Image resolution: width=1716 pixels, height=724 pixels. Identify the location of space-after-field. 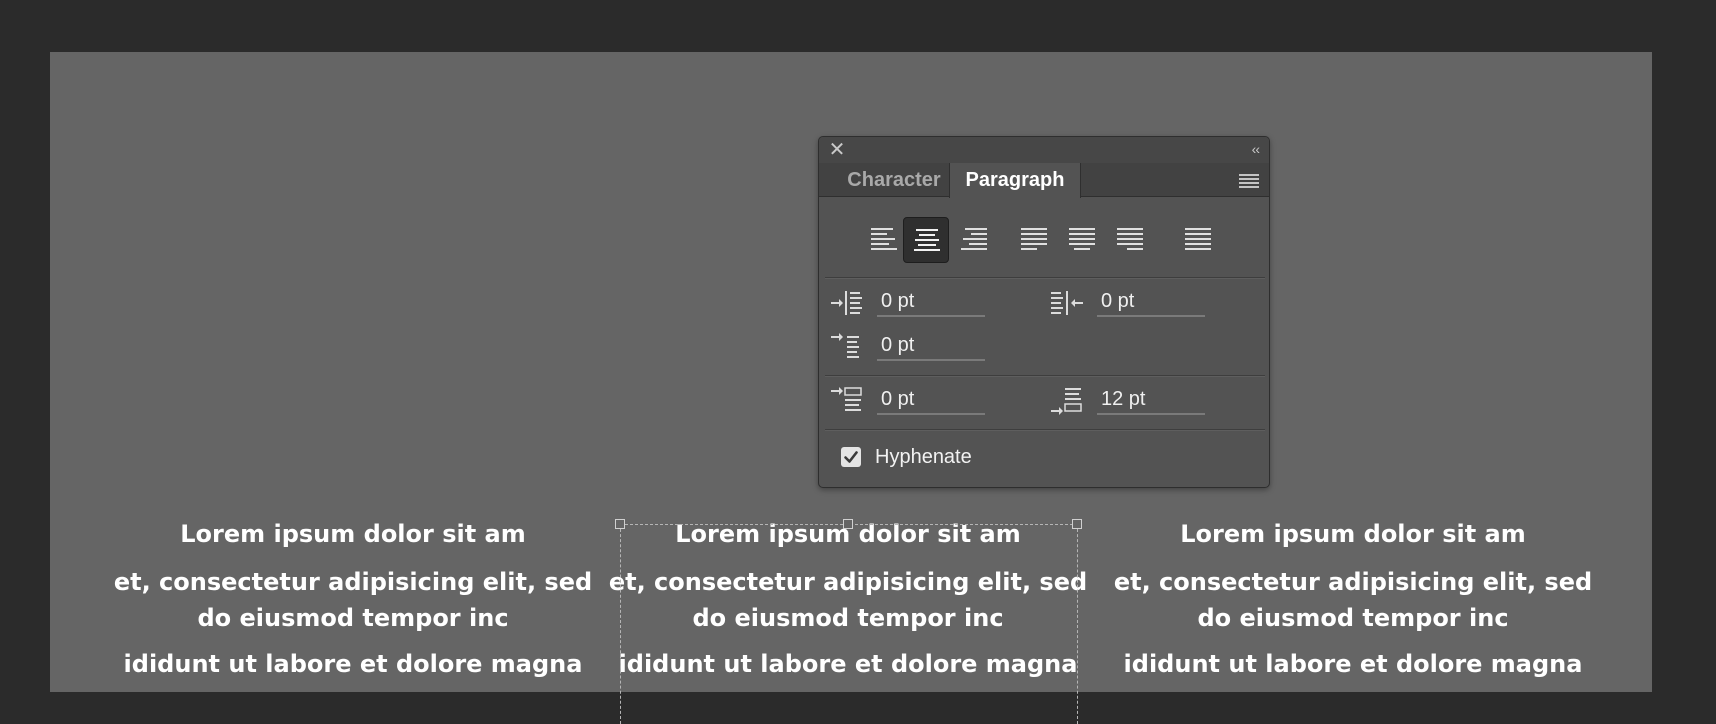
(1136, 402).